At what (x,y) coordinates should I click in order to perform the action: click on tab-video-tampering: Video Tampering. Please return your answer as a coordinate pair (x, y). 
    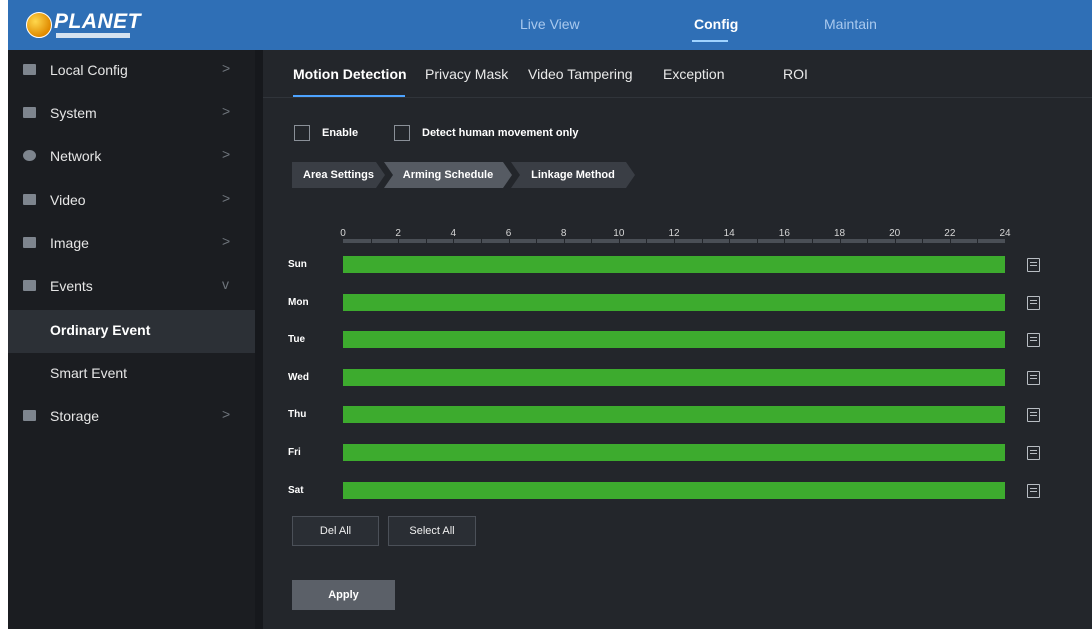
    Looking at the image, I should click on (580, 74).